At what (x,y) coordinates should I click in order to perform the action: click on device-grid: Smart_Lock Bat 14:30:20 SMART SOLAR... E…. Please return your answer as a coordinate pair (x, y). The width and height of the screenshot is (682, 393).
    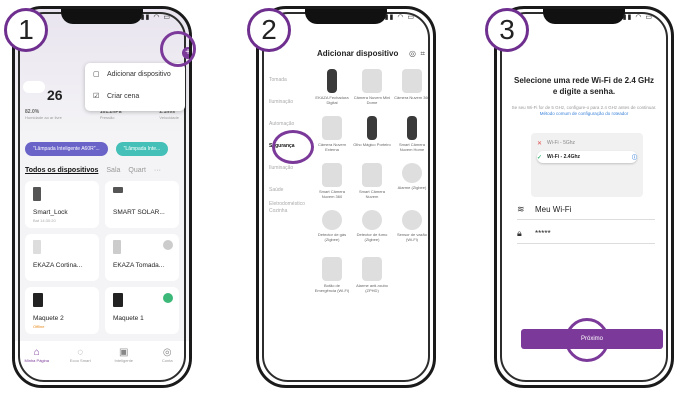
    Looking at the image, I should click on (102, 257).